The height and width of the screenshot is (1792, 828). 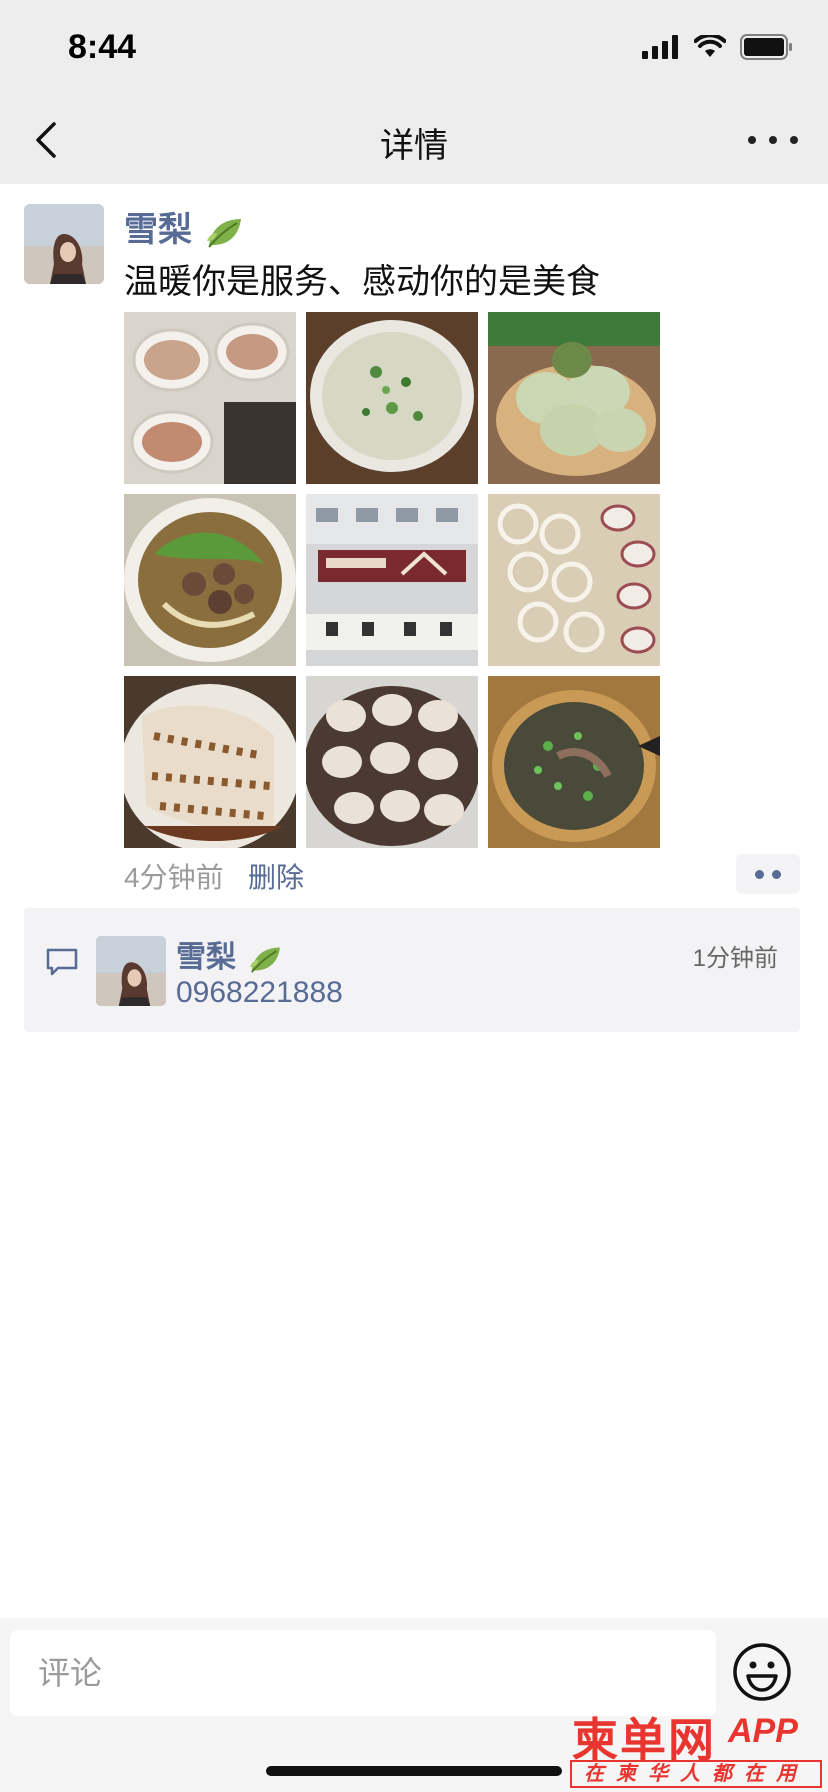 What do you see at coordinates (766, 47) in the screenshot?
I see `battery-icon` at bounding box center [766, 47].